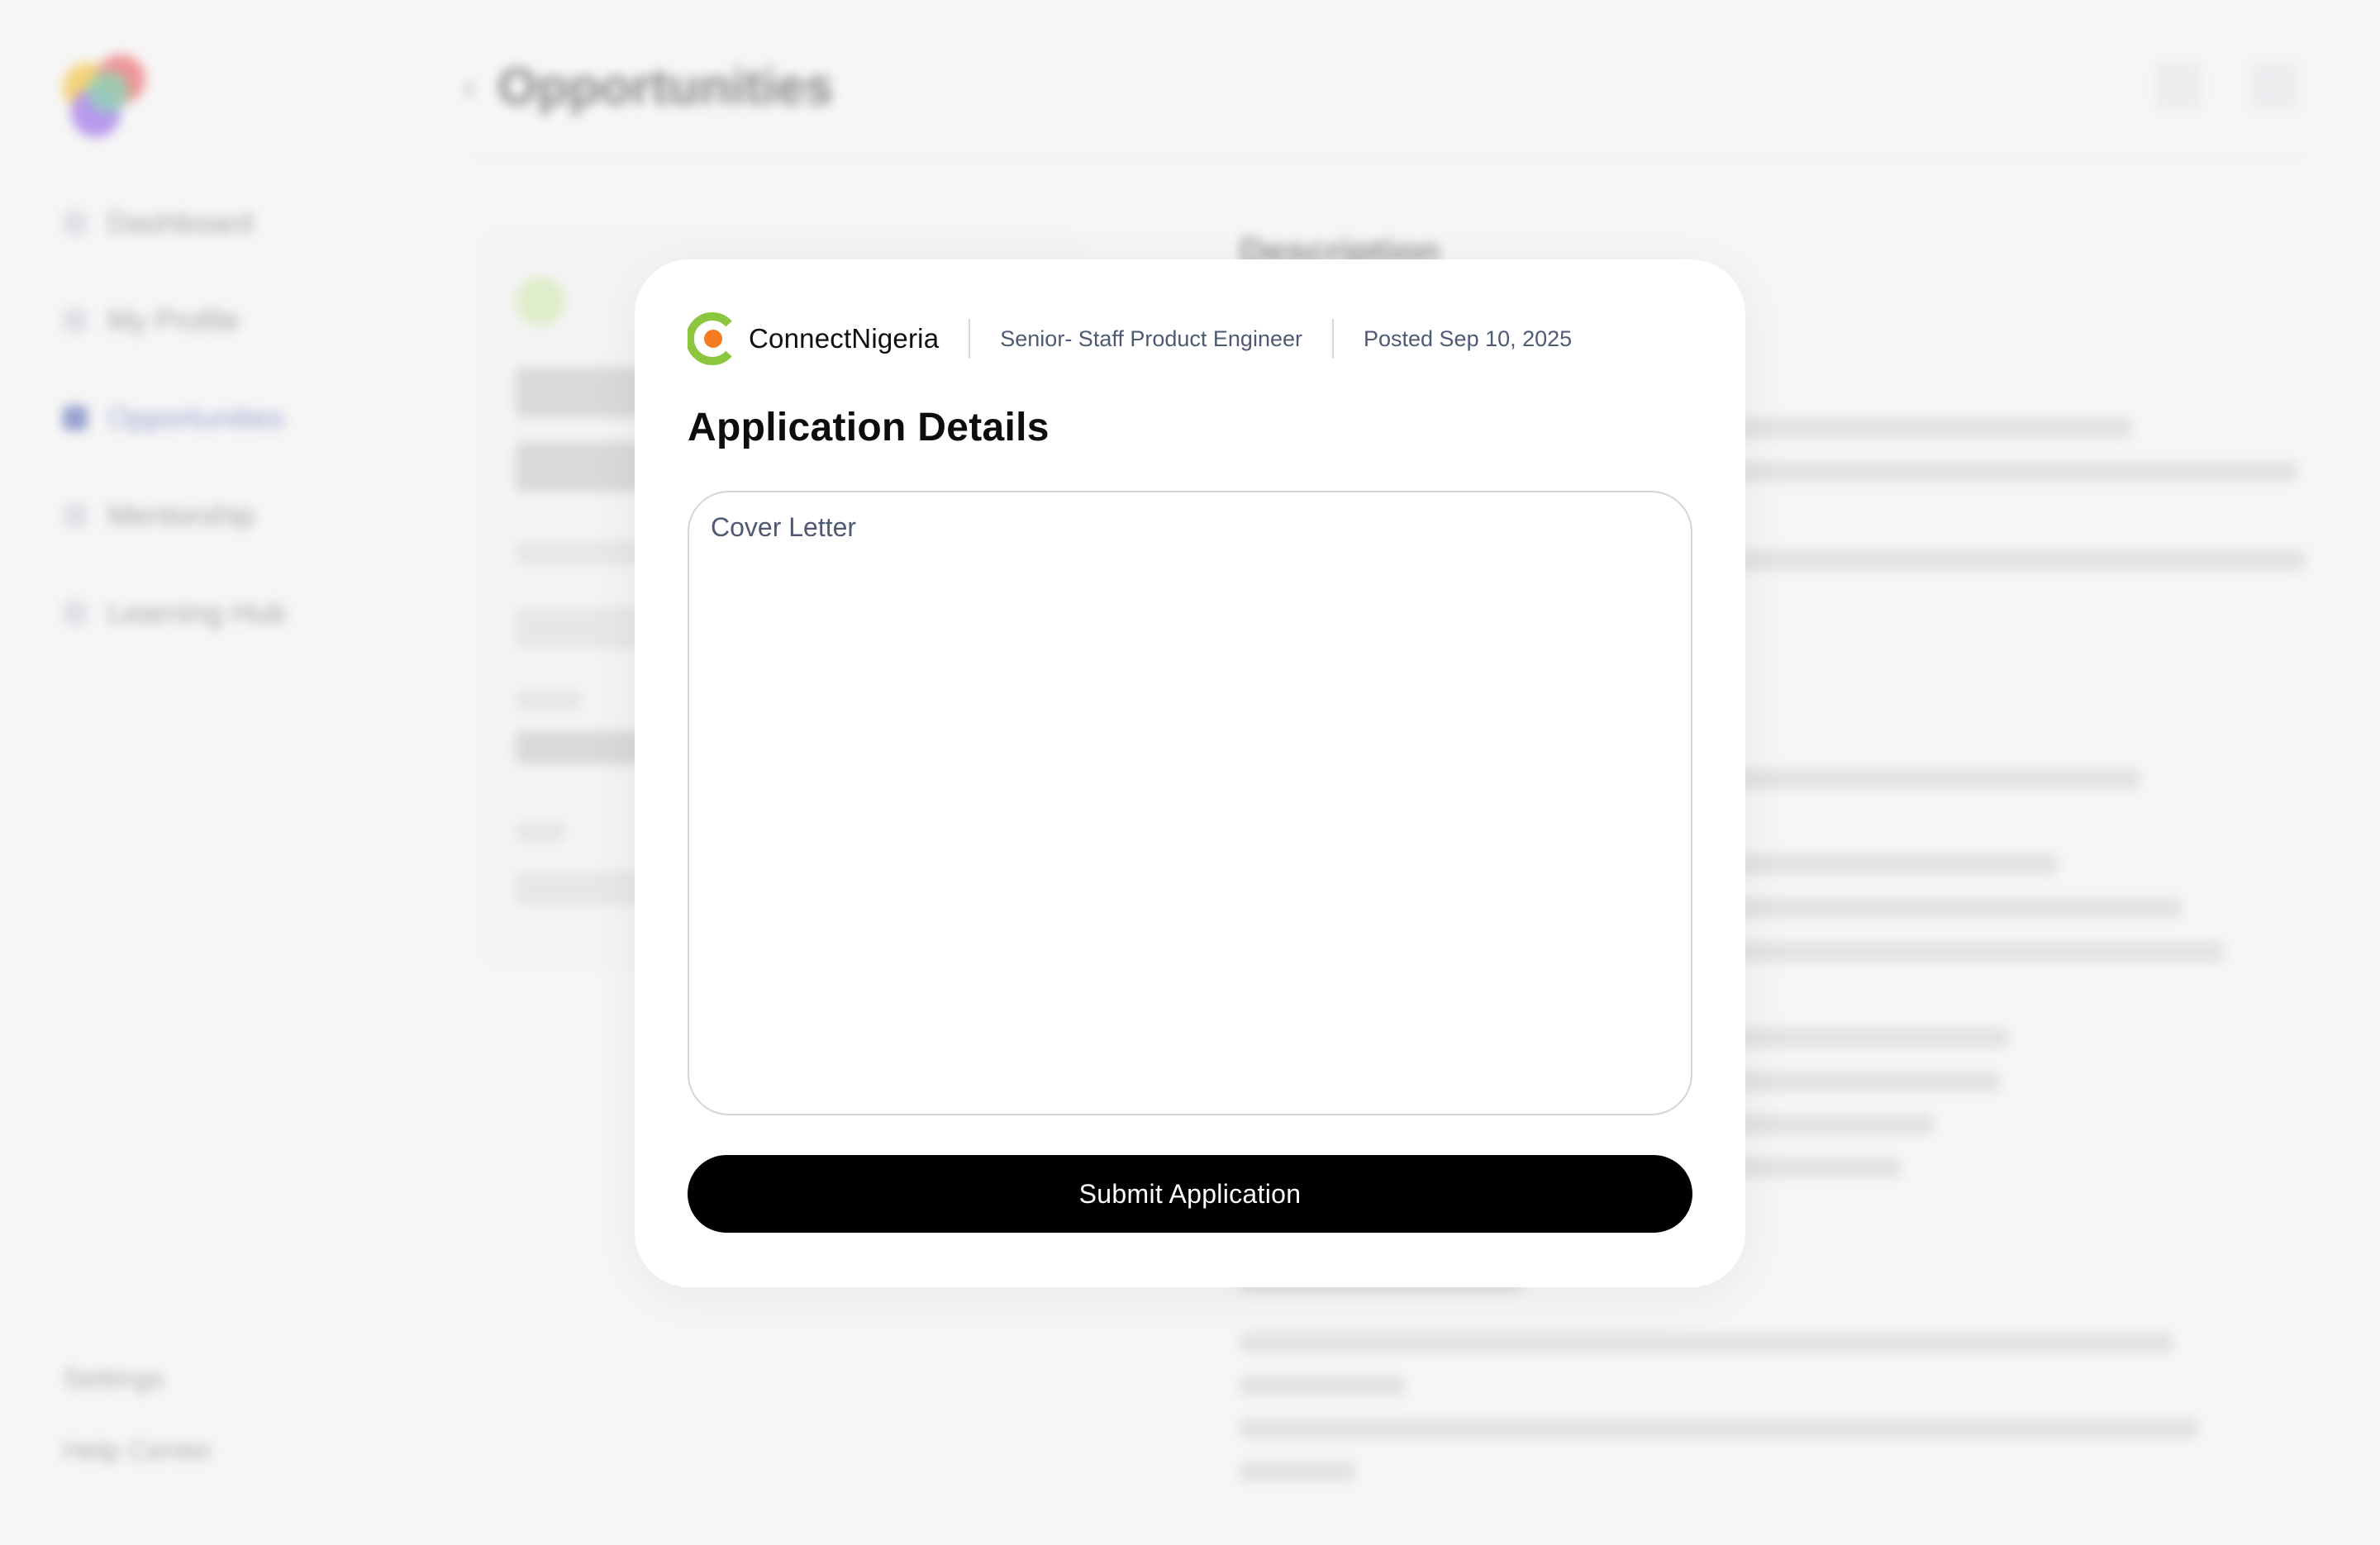 The image size is (2380, 1545). What do you see at coordinates (844, 338) in the screenshot?
I see `company-name: ConnectNigeria` at bounding box center [844, 338].